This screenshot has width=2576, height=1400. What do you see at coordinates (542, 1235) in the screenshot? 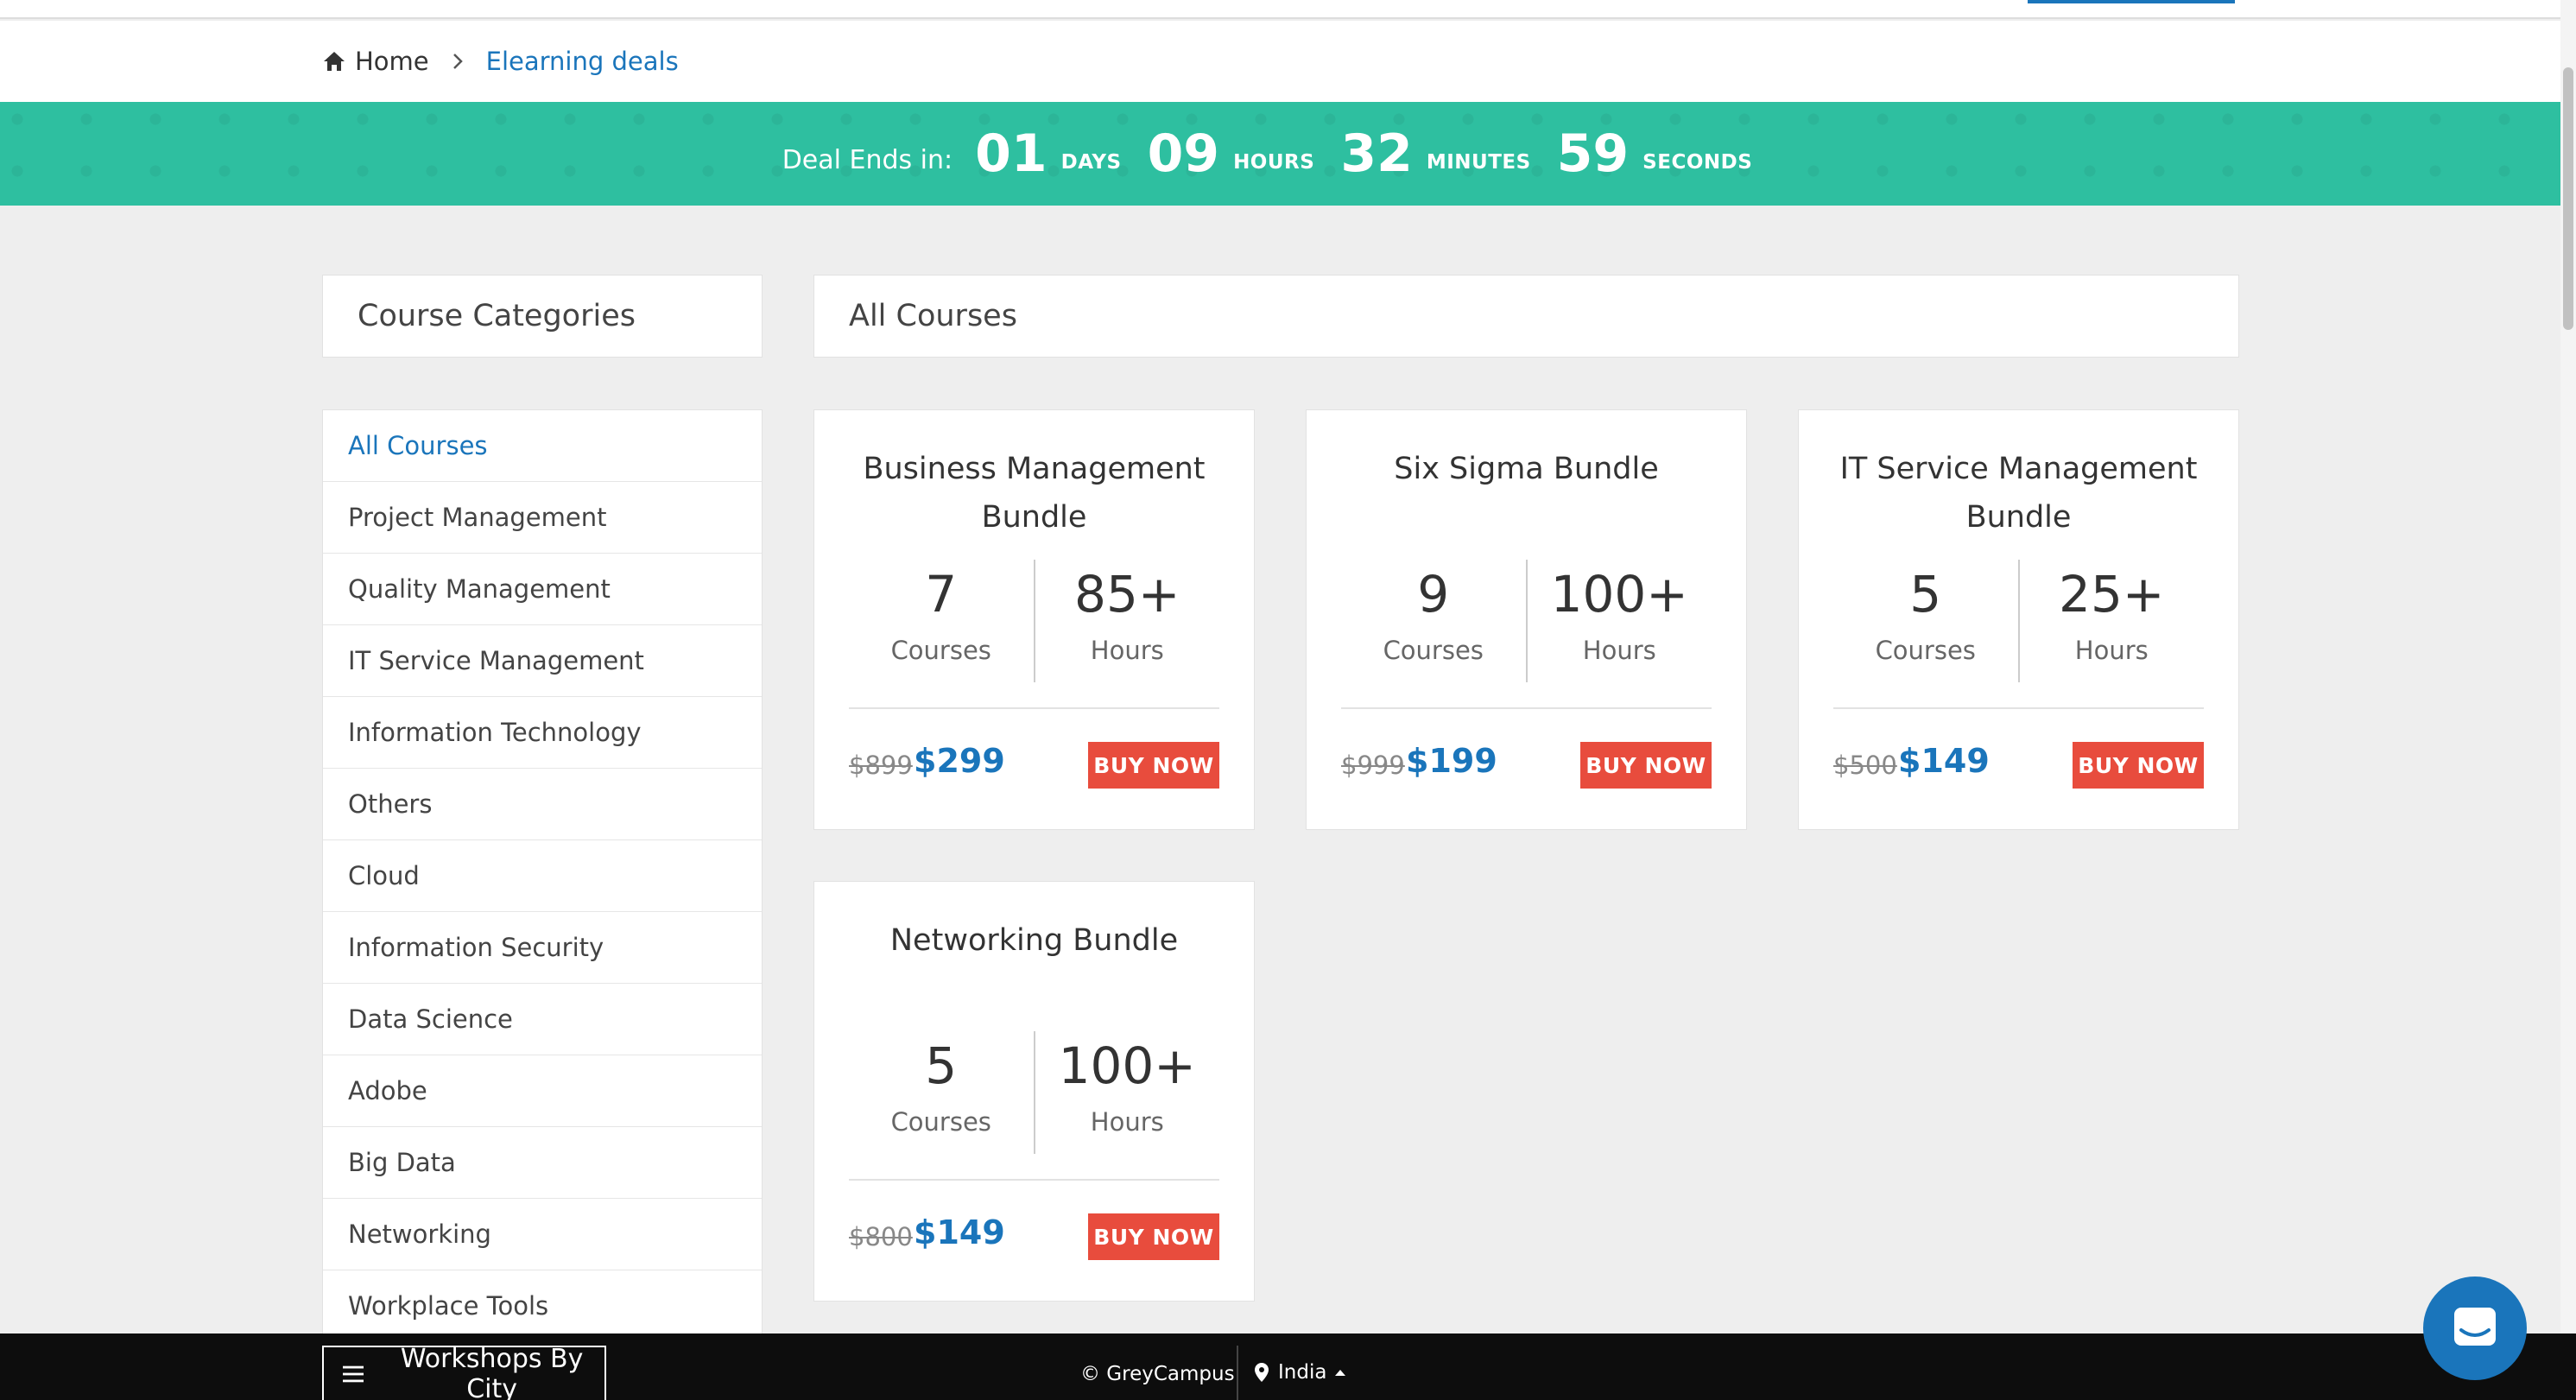
I see `category-item-networking: Networking` at bounding box center [542, 1235].